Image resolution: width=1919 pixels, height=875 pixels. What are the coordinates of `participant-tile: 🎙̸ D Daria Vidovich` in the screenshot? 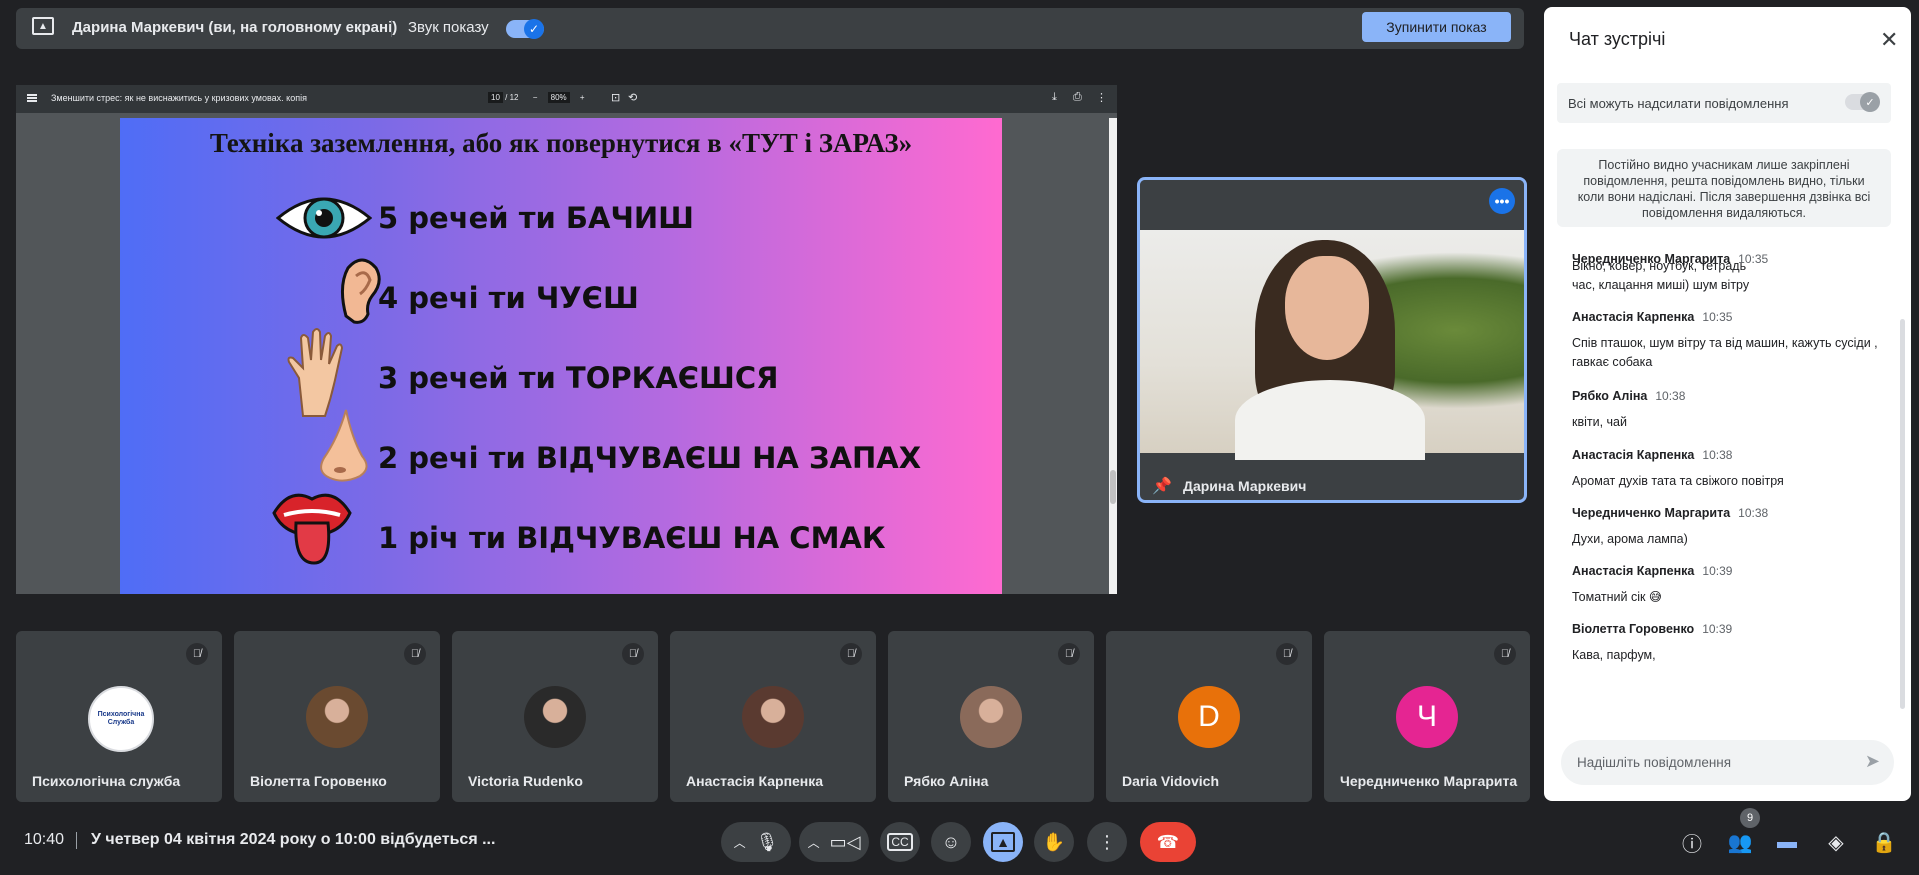 It's located at (1209, 716).